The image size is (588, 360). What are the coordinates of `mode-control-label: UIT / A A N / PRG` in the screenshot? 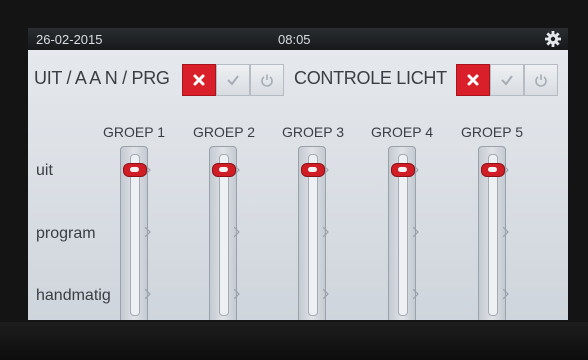 It's located at (102, 78).